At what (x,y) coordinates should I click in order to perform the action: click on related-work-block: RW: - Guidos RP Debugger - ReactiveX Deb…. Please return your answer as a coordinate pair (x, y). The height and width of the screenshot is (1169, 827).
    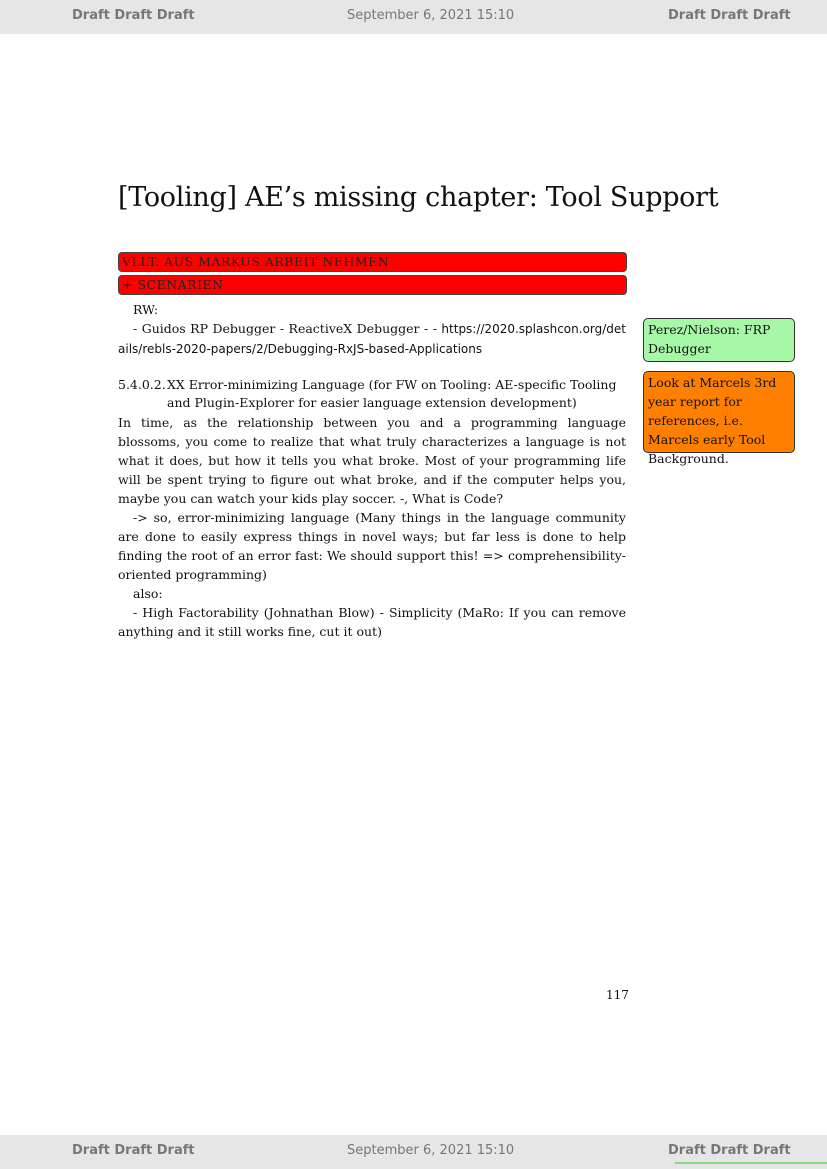
    Looking at the image, I should click on (372, 329).